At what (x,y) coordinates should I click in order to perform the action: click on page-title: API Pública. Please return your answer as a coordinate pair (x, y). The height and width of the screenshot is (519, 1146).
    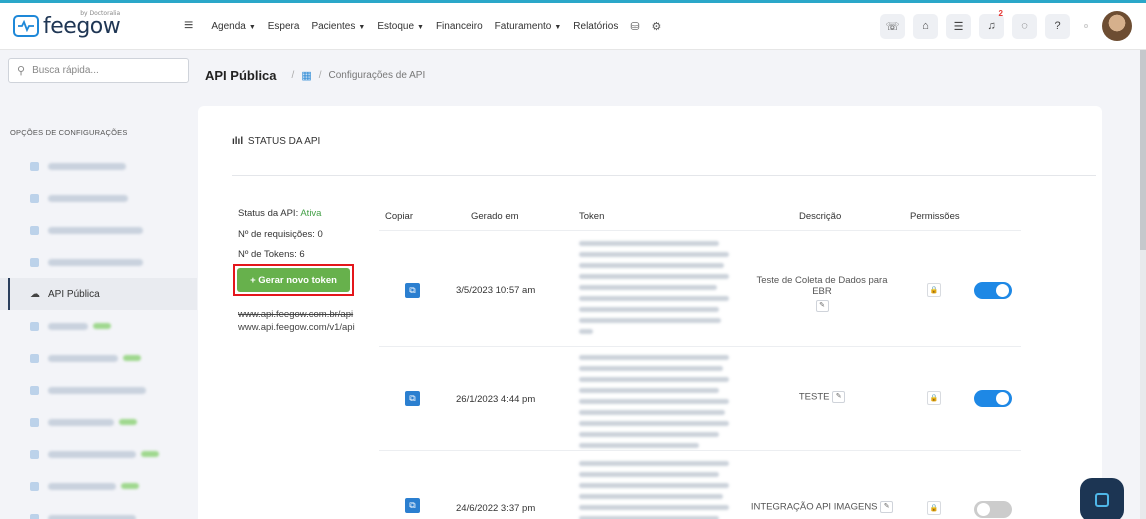
    Looking at the image, I should click on (241, 75).